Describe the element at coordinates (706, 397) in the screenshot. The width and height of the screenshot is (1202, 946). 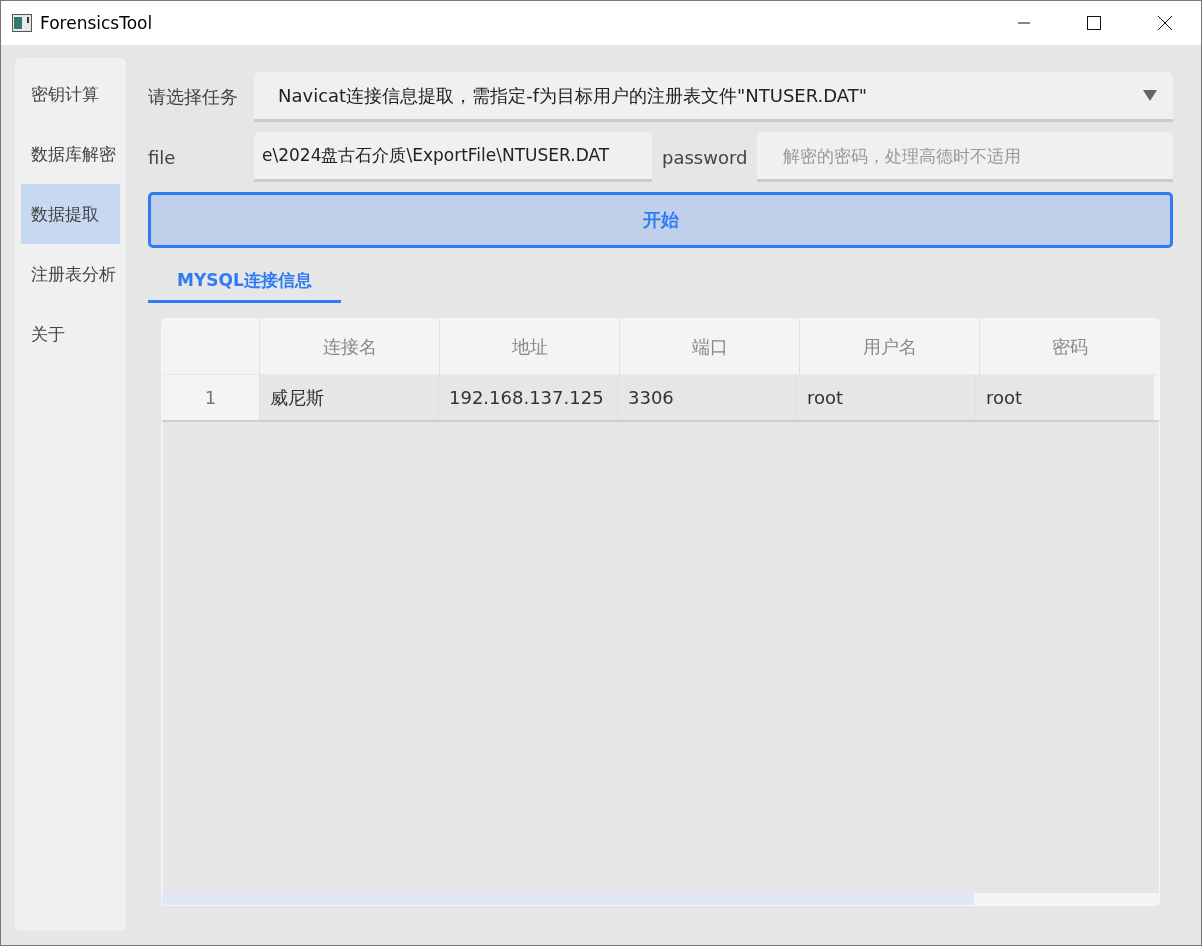
I see `table-cell: 3306` at that location.